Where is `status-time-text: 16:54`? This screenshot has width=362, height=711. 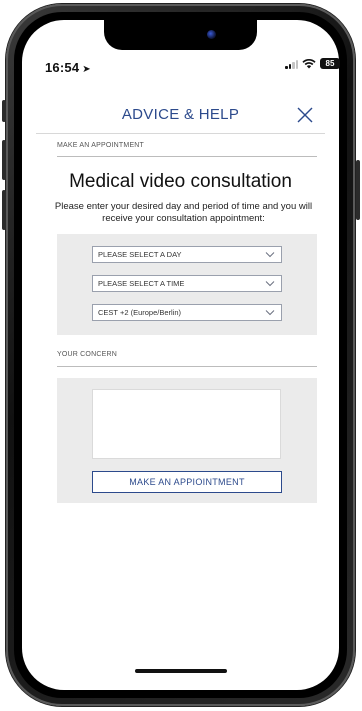 status-time-text: 16:54 is located at coordinates (62, 67).